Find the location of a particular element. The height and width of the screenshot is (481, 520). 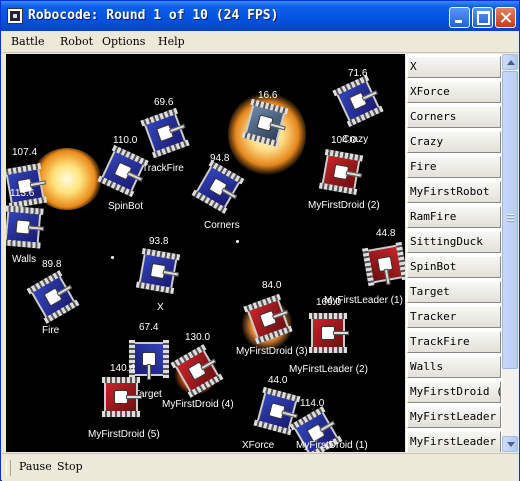

robot-energy: 44.8 is located at coordinates (386, 233).